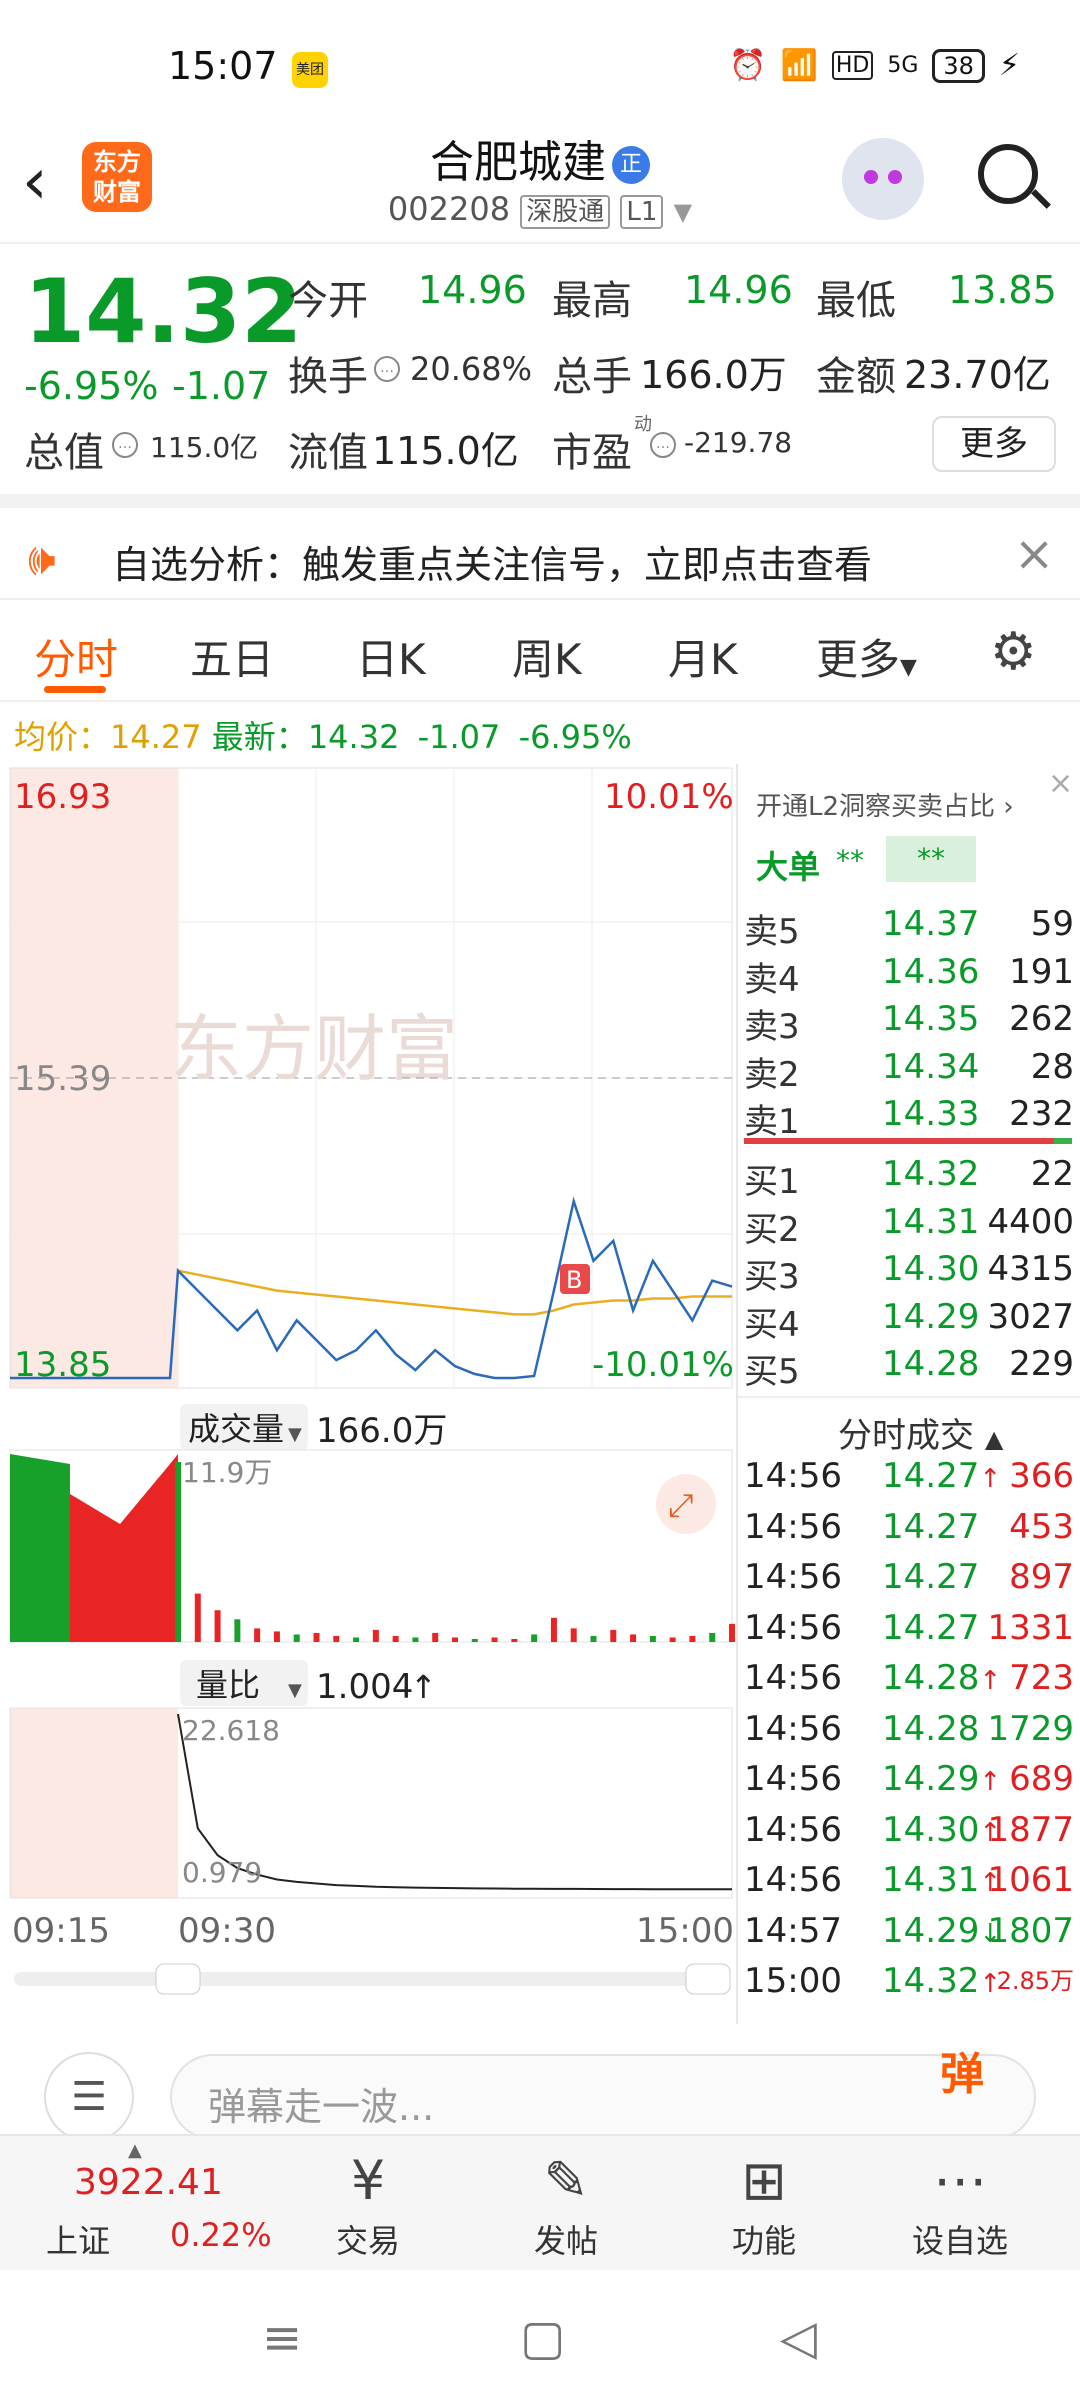 The image size is (1080, 2400). What do you see at coordinates (1041, 1114) in the screenshot?
I see `ask-volume: 232` at bounding box center [1041, 1114].